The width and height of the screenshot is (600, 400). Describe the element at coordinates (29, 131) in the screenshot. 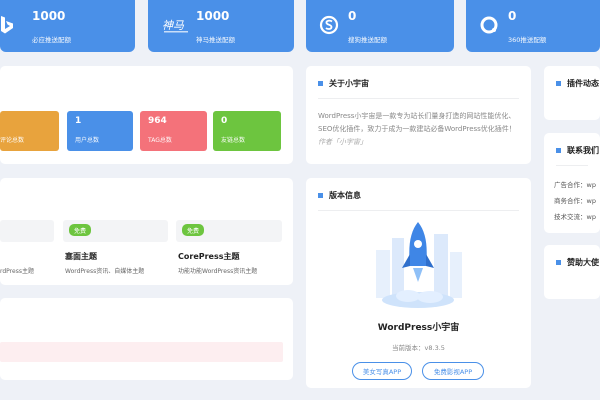

I see `comment-count-tile: 评论总数` at that location.